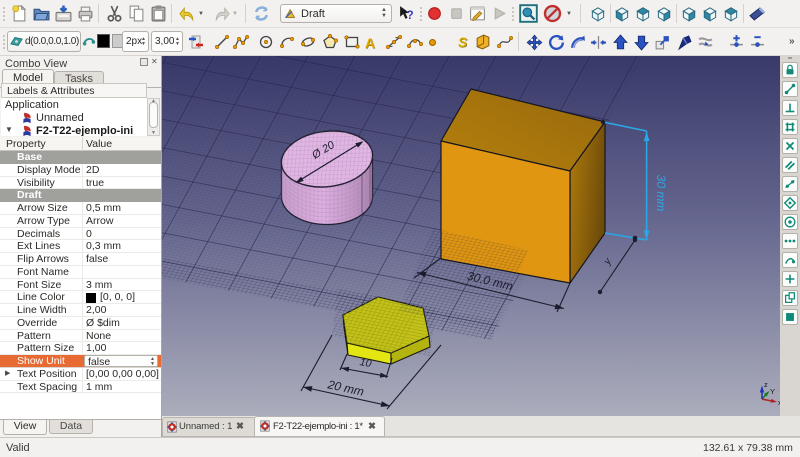 This screenshot has width=800, height=457. Describe the element at coordinates (766, 384) in the screenshot. I see `svg-text: z` at that location.